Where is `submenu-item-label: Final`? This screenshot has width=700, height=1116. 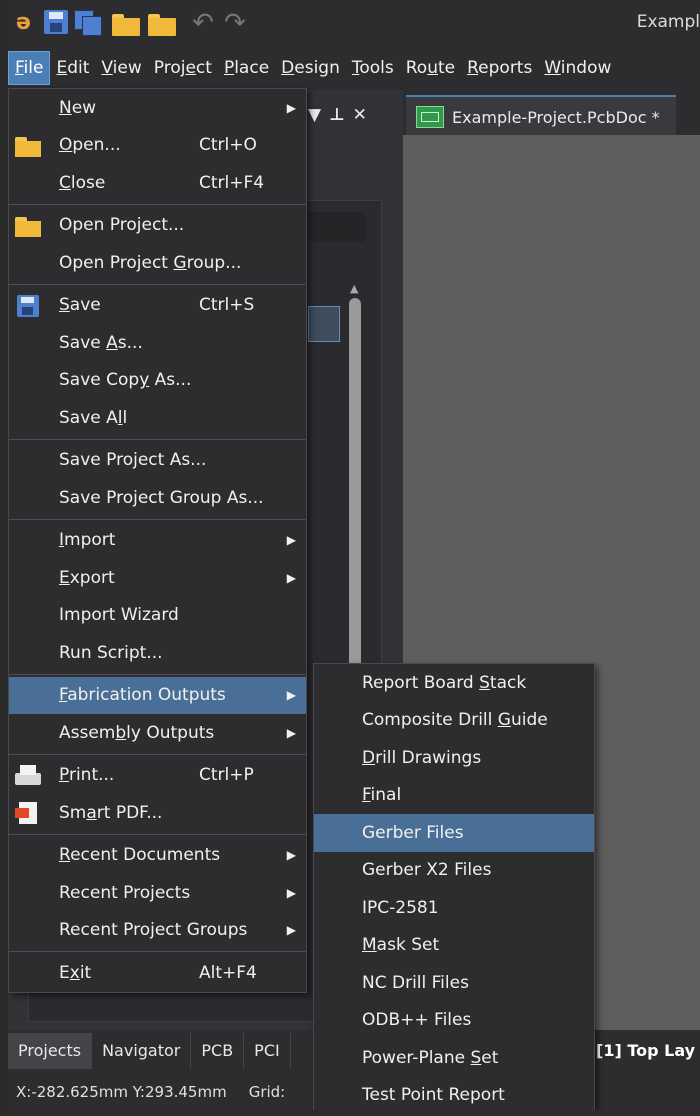 submenu-item-label: Final is located at coordinates (357, 795).